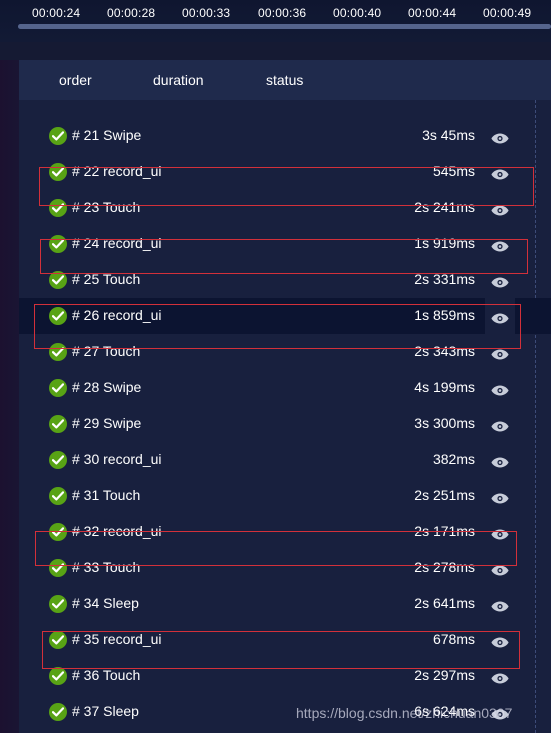  What do you see at coordinates (131, 13) in the screenshot?
I see `timeline-tick: 00:00:28` at bounding box center [131, 13].